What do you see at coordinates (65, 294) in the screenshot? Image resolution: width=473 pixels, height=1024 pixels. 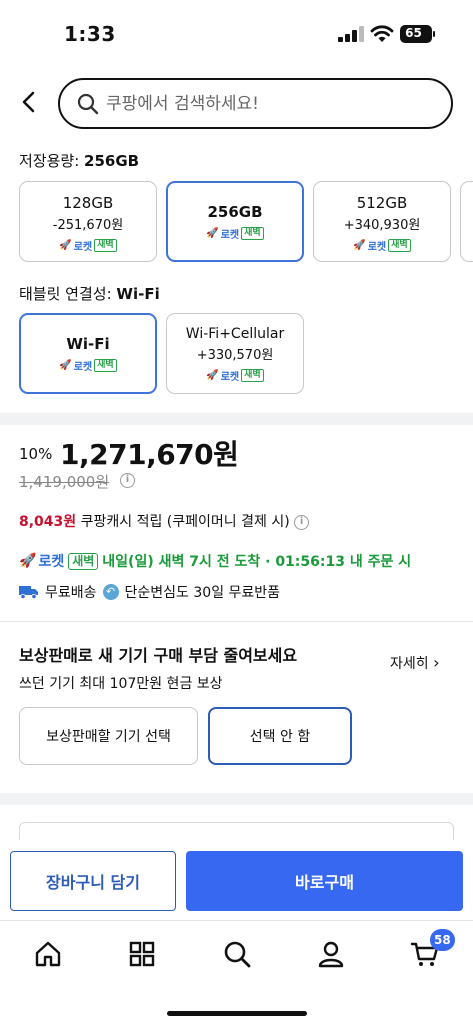 I see `connectivity-label-text: 태블릿 연결성:` at bounding box center [65, 294].